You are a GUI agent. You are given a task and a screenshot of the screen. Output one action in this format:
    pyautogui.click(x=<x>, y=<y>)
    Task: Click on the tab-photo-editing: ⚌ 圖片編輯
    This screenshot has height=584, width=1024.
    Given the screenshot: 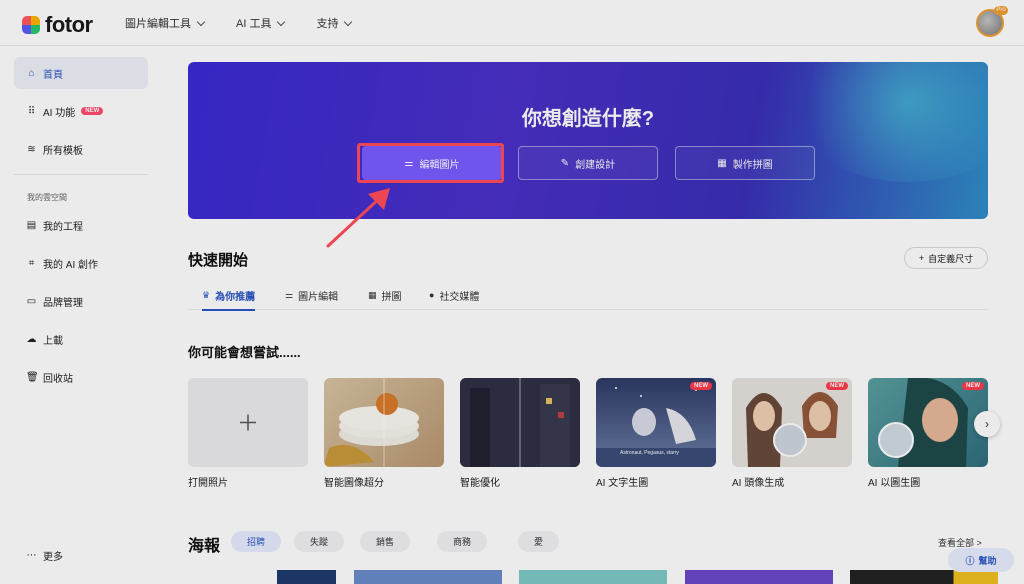 What is the action you would take?
    pyautogui.click(x=311, y=295)
    